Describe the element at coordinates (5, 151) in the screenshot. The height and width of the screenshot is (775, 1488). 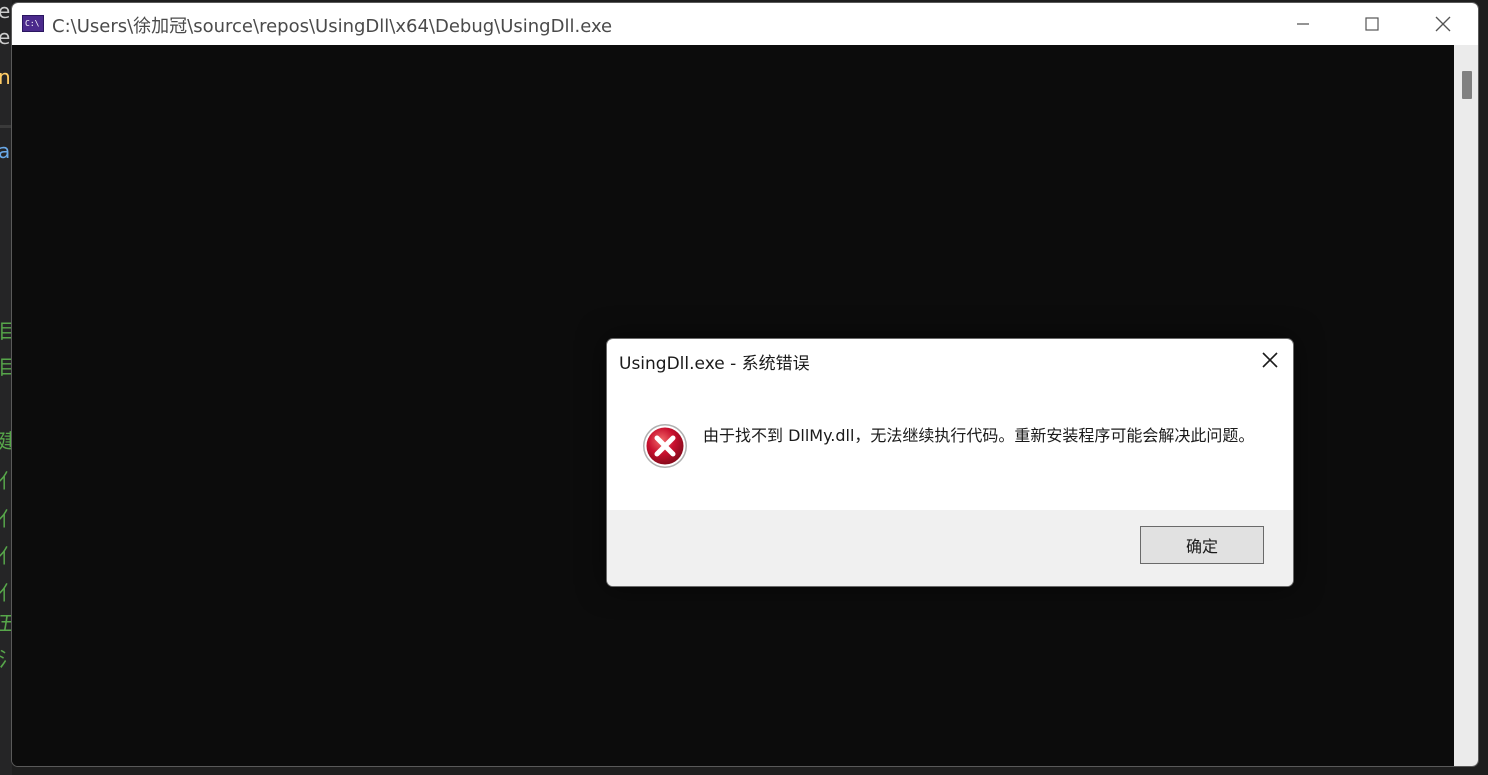
I see `code-fragment: a` at that location.